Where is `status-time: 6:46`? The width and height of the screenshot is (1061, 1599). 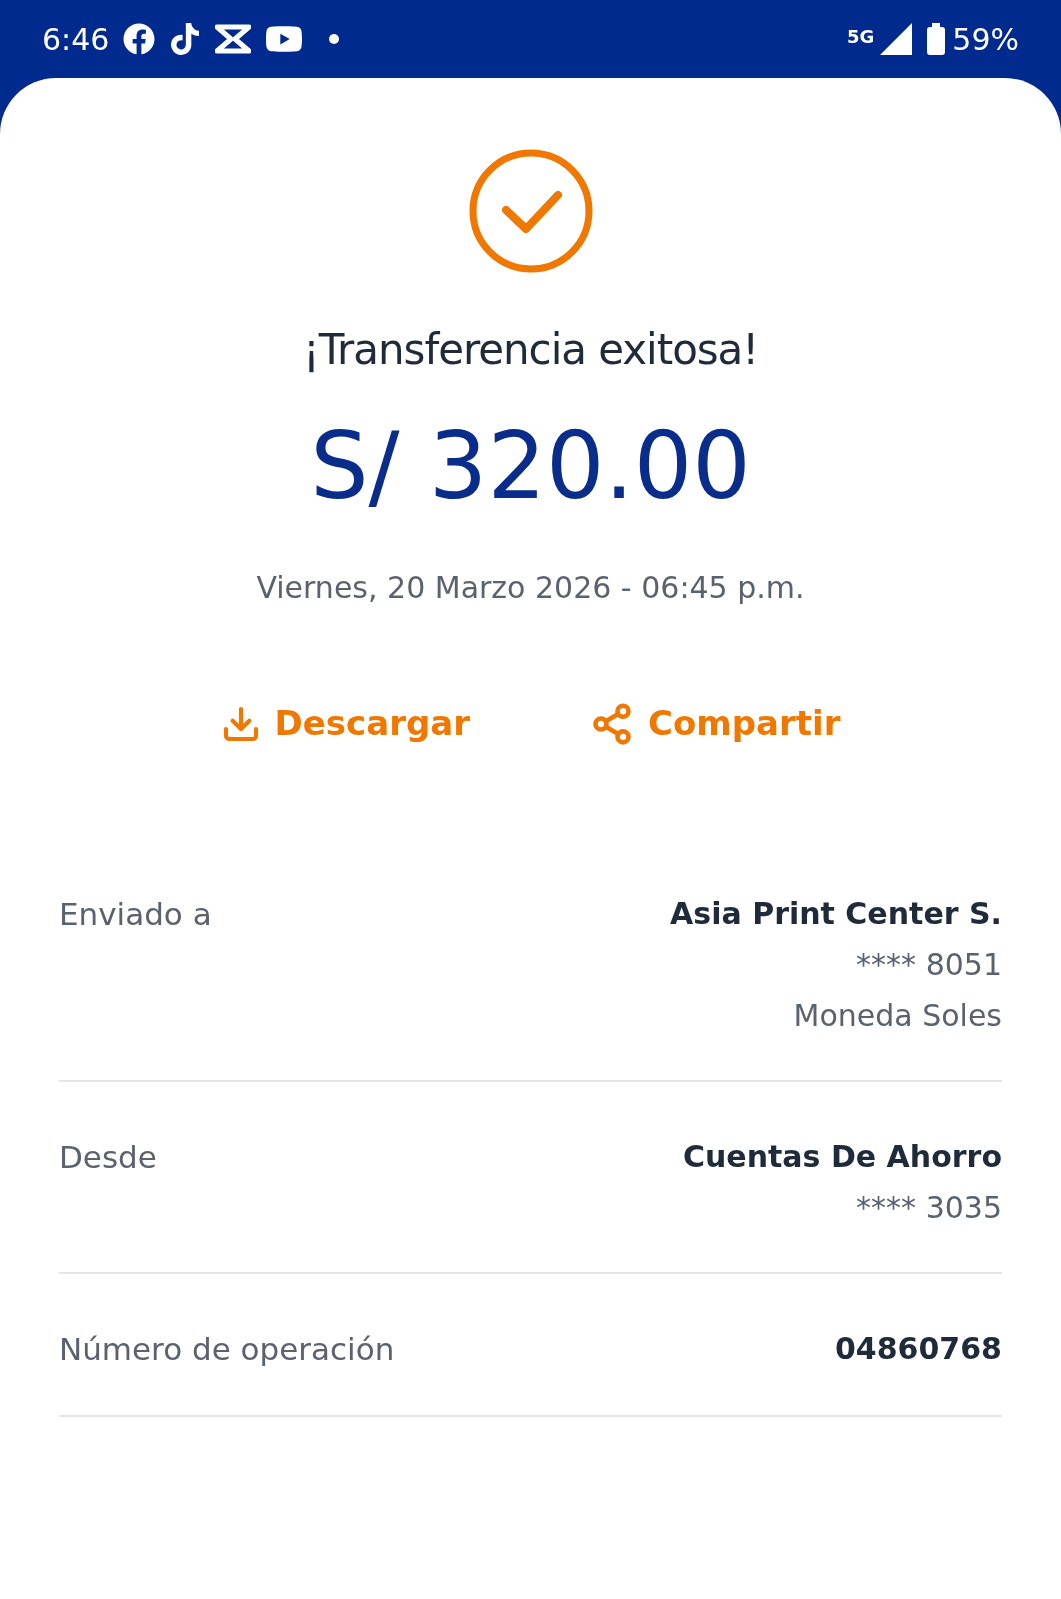 status-time: 6:46 is located at coordinates (76, 39).